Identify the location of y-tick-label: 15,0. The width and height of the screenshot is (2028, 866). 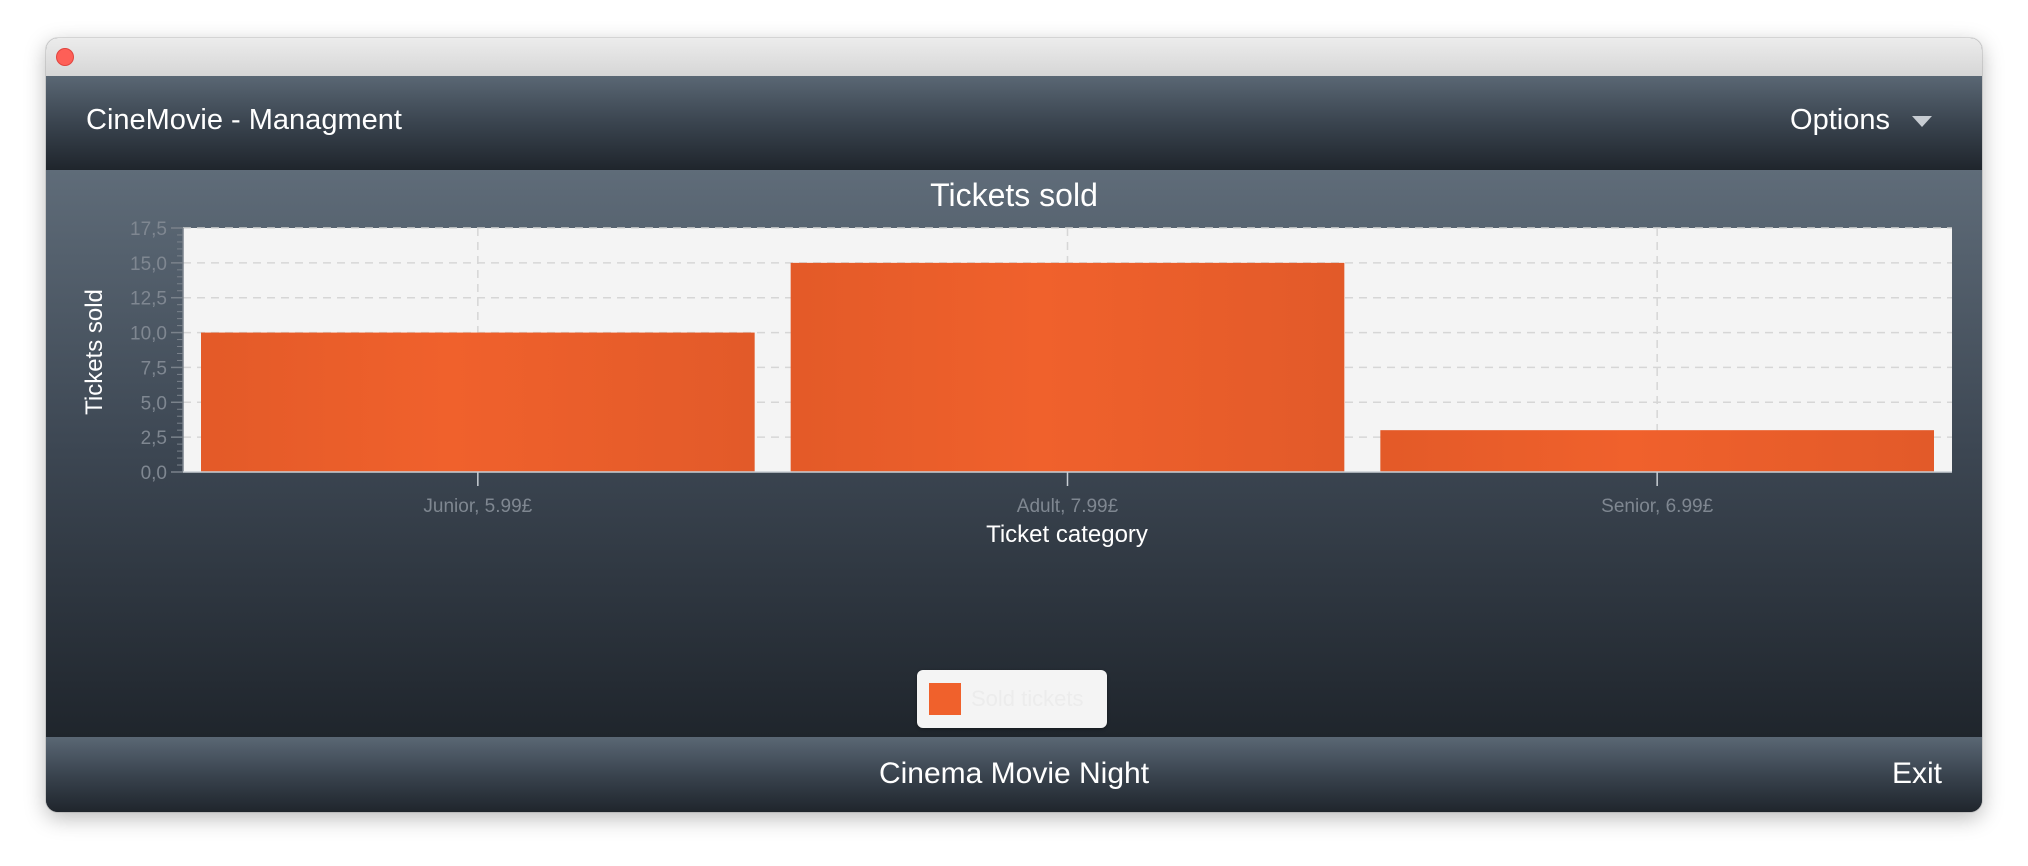
(148, 264).